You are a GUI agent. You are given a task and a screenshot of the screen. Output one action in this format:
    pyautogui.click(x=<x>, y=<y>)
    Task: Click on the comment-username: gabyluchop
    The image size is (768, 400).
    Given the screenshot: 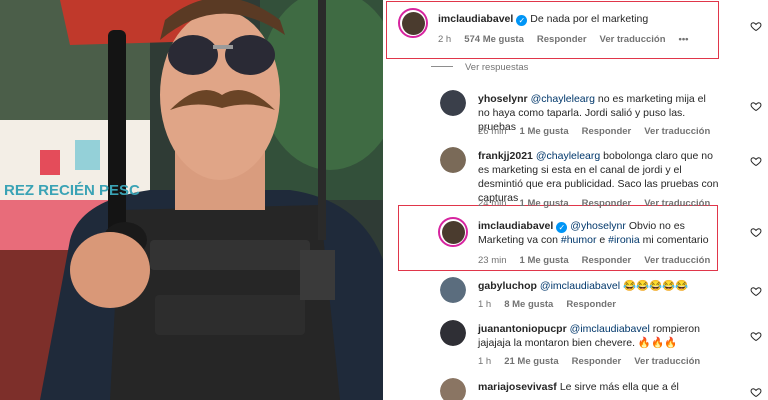 What is the action you would take?
    pyautogui.click(x=507, y=286)
    